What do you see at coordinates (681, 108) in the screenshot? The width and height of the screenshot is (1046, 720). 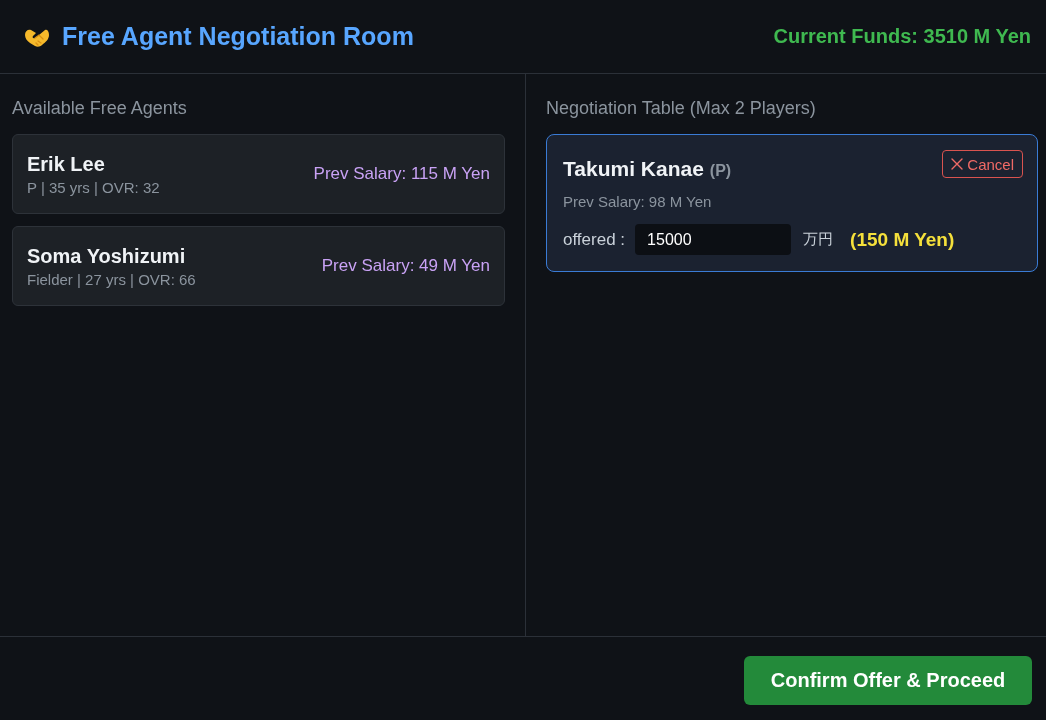 I see `section-heading: Negotiation Table (Max 2 Players)` at bounding box center [681, 108].